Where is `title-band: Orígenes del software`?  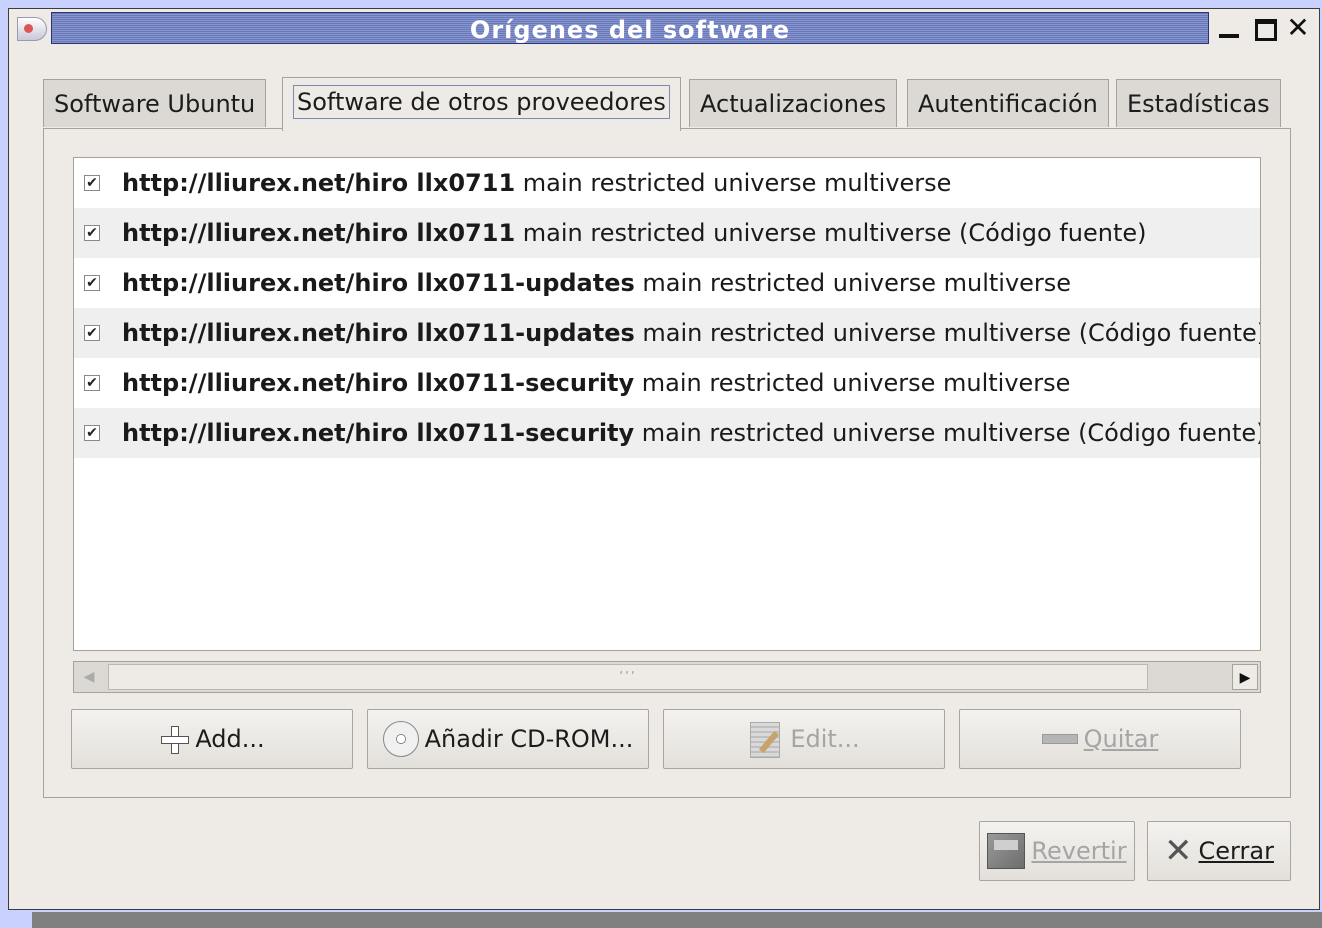
title-band: Orígenes del software is located at coordinates (630, 28).